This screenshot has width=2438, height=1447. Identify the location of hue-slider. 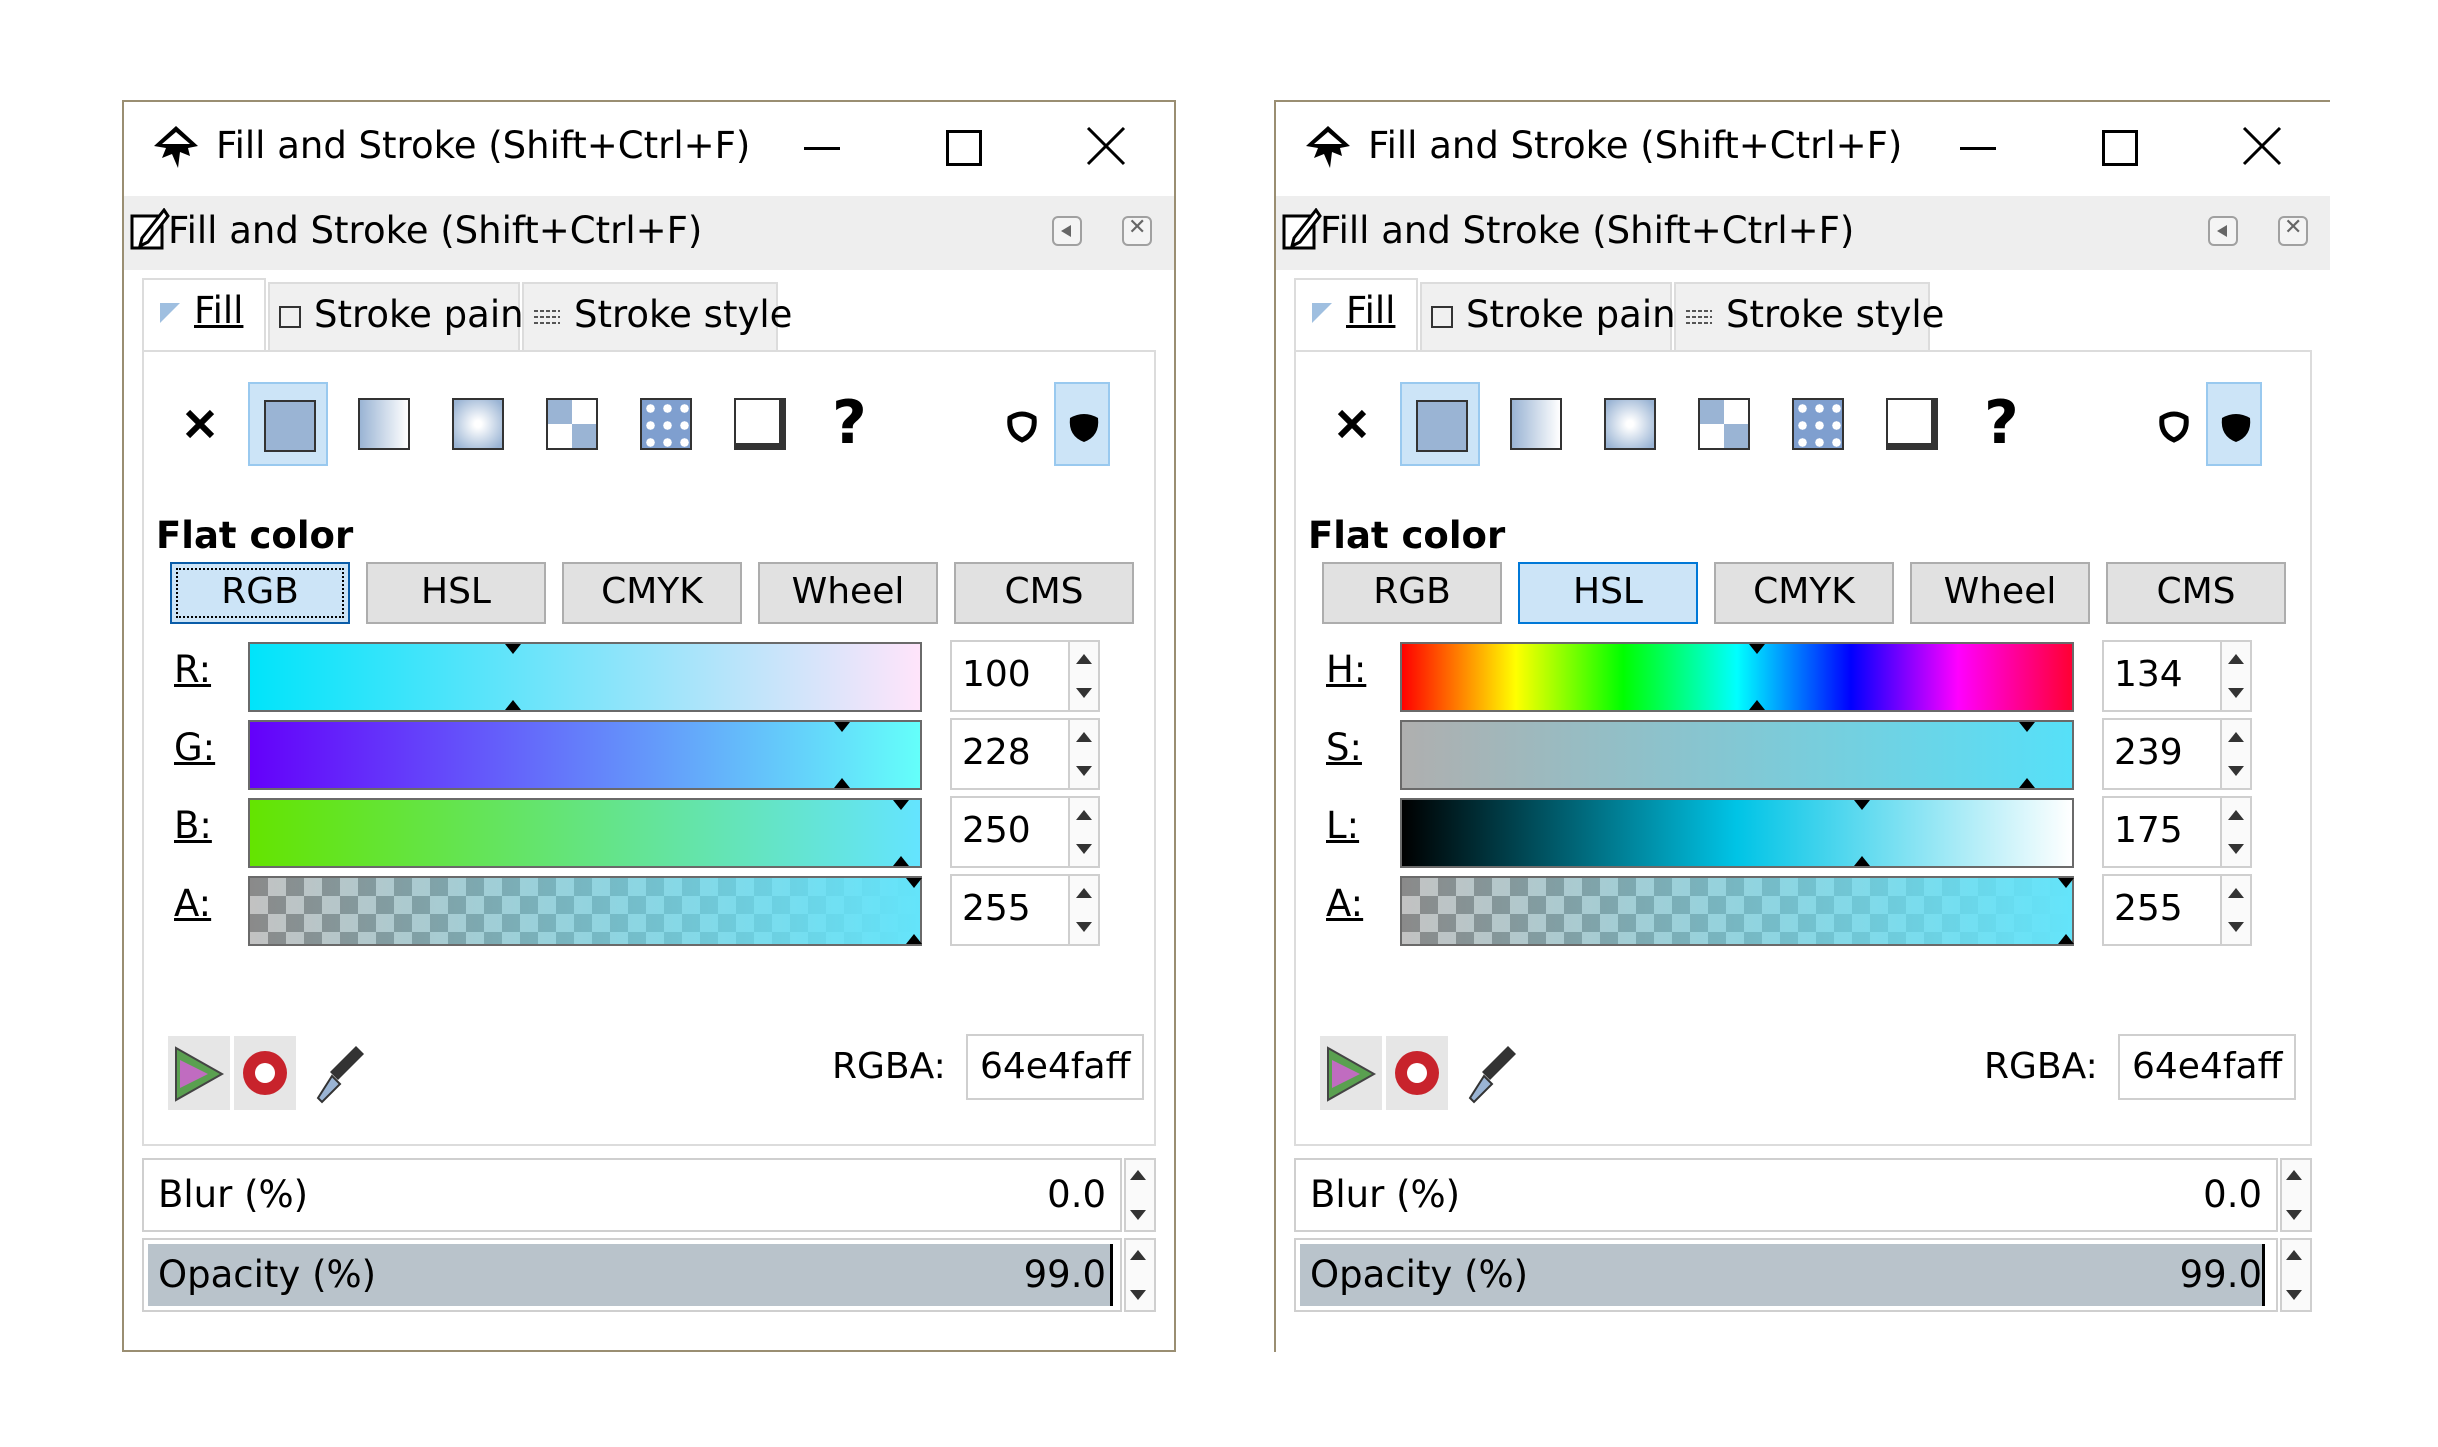
(1737, 677).